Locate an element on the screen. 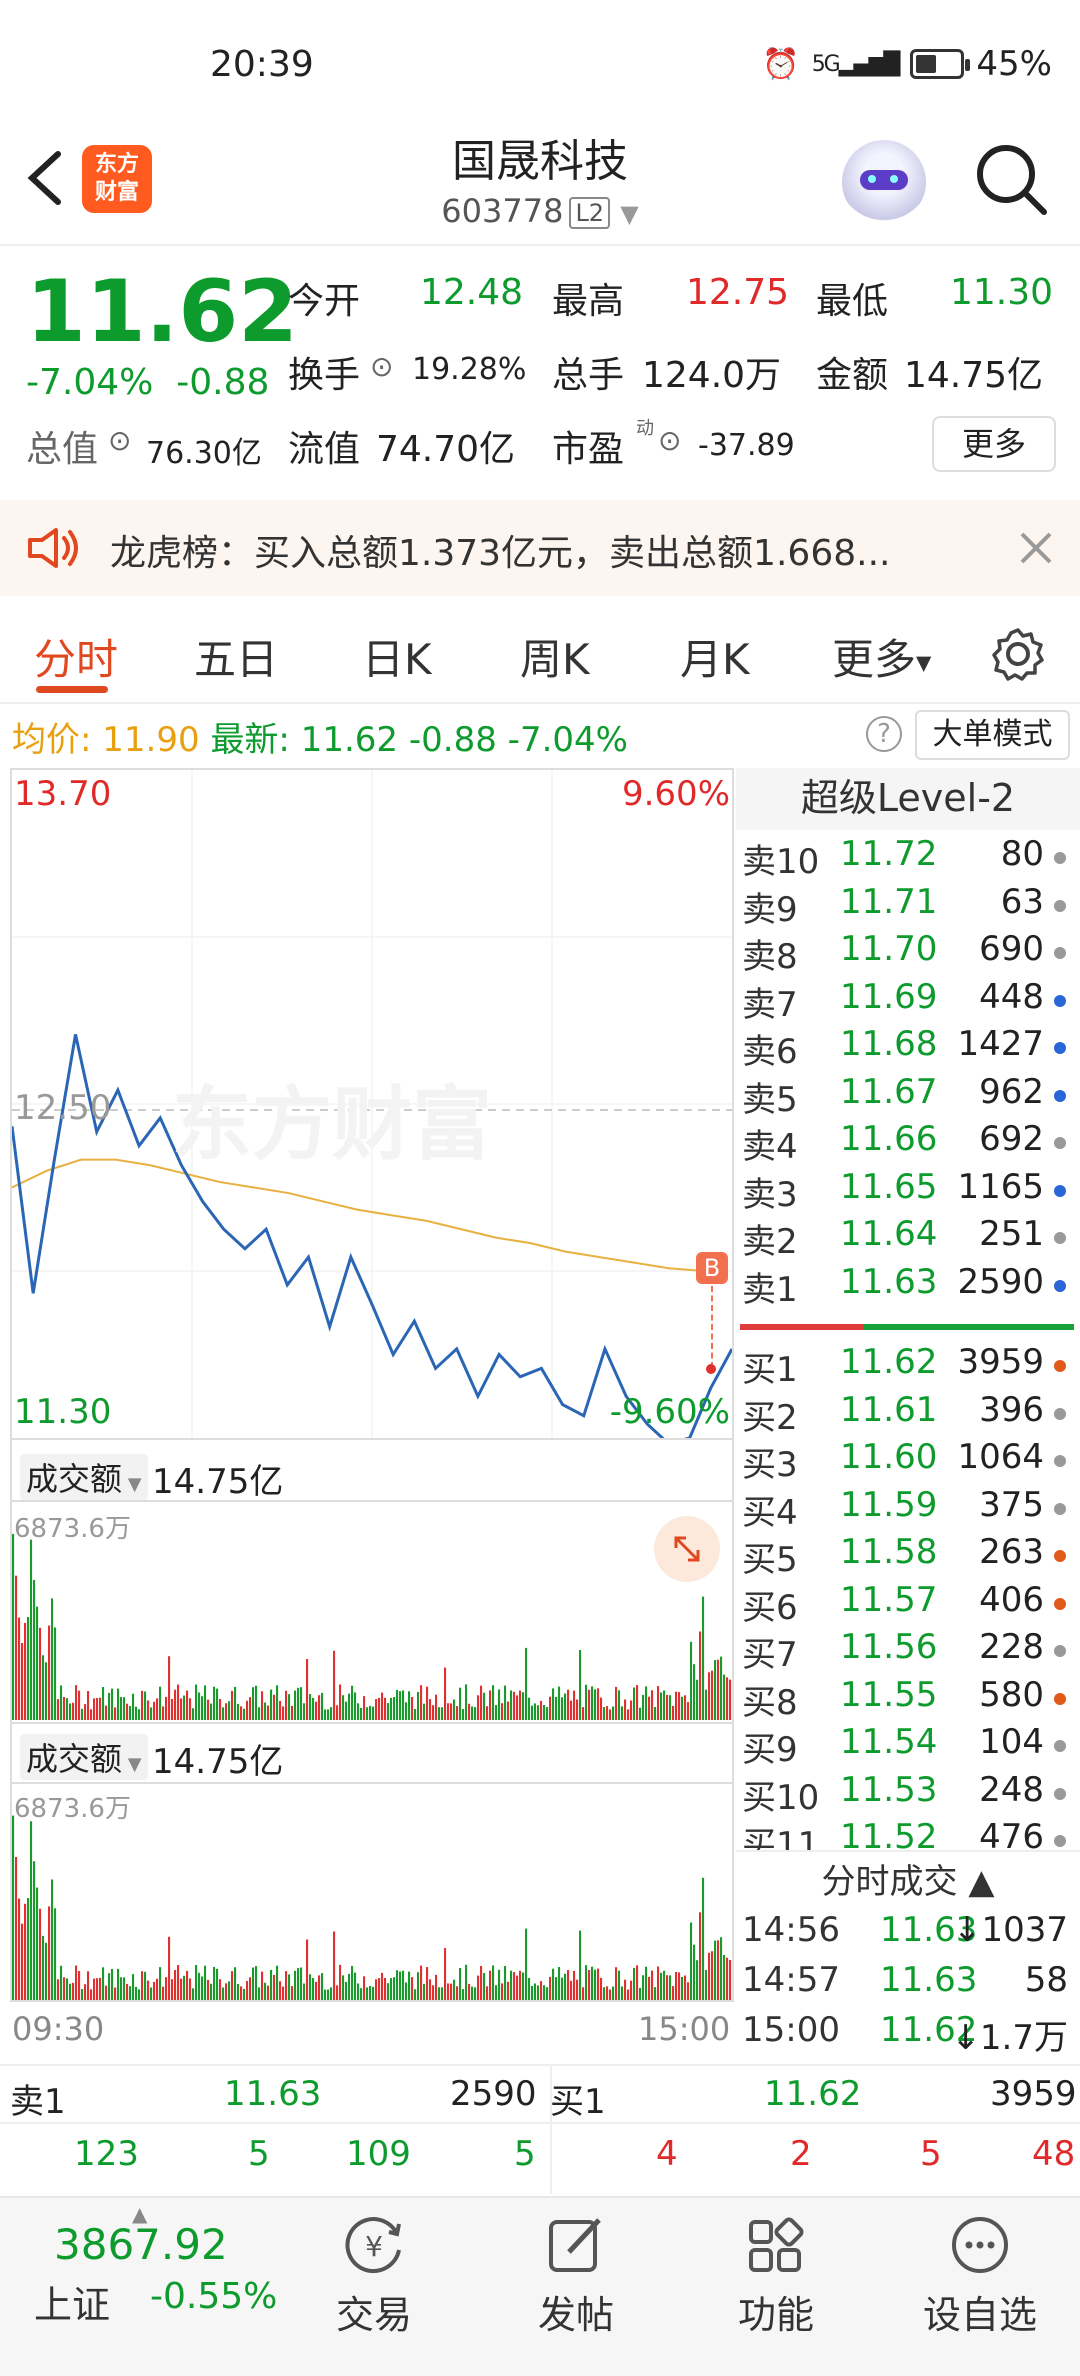  yuan-refresh-icon: ¥ is located at coordinates (373, 2245).